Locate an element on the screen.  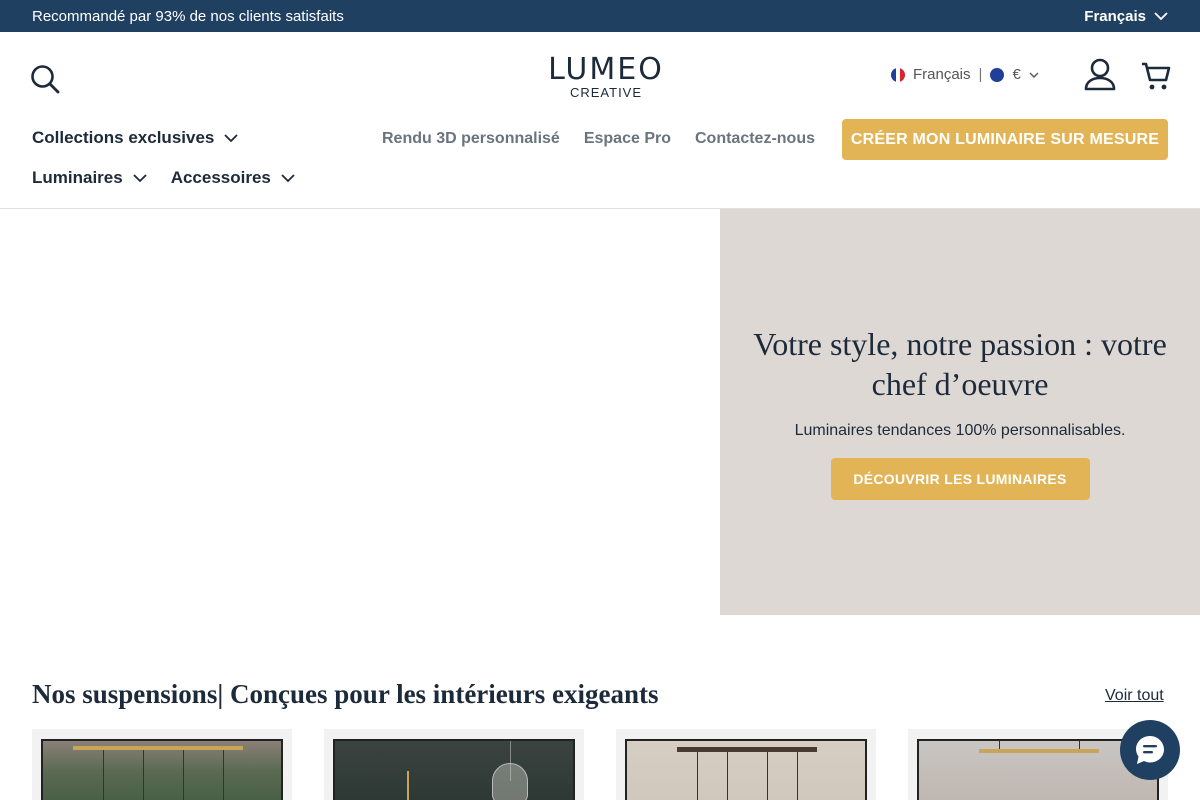
nav-item-label: Luminaires is located at coordinates (77, 177).